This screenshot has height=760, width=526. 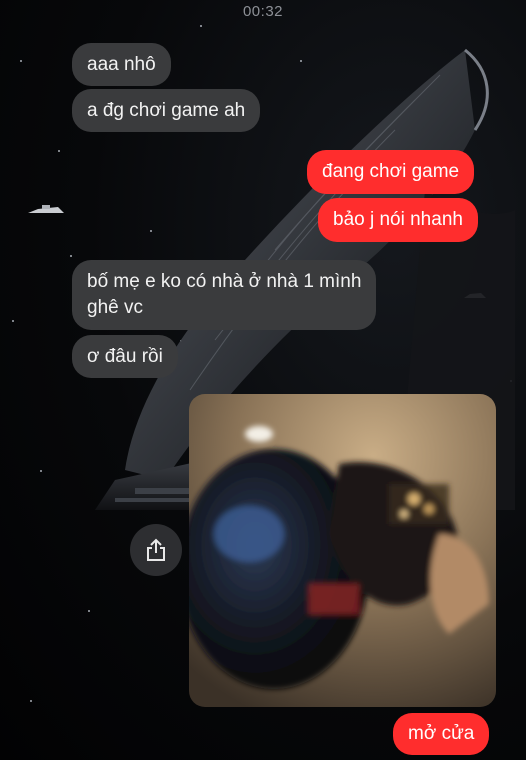 I want to click on share-button, so click(x=156, y=550).